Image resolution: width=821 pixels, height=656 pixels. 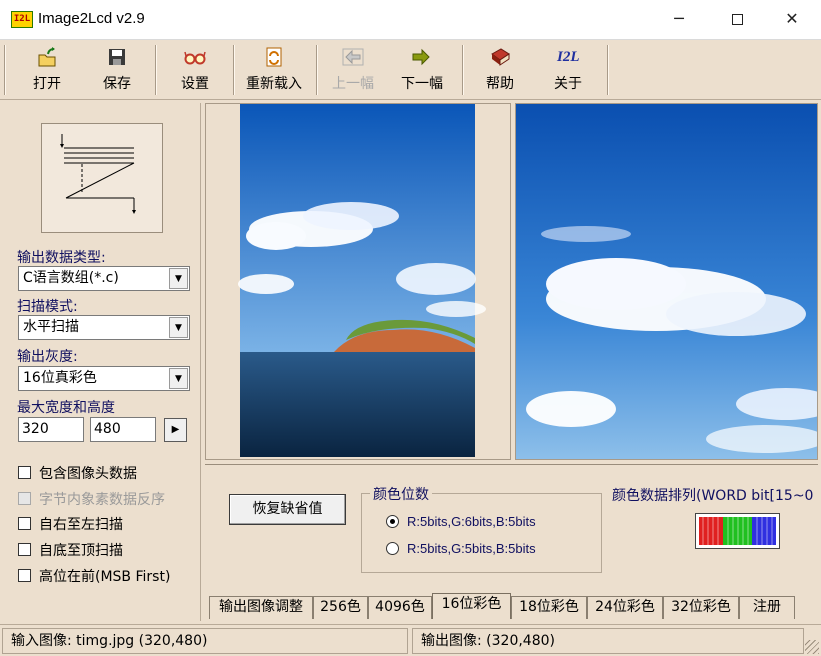 I want to click on app-logo-icon: I2L, so click(x=22, y=19).